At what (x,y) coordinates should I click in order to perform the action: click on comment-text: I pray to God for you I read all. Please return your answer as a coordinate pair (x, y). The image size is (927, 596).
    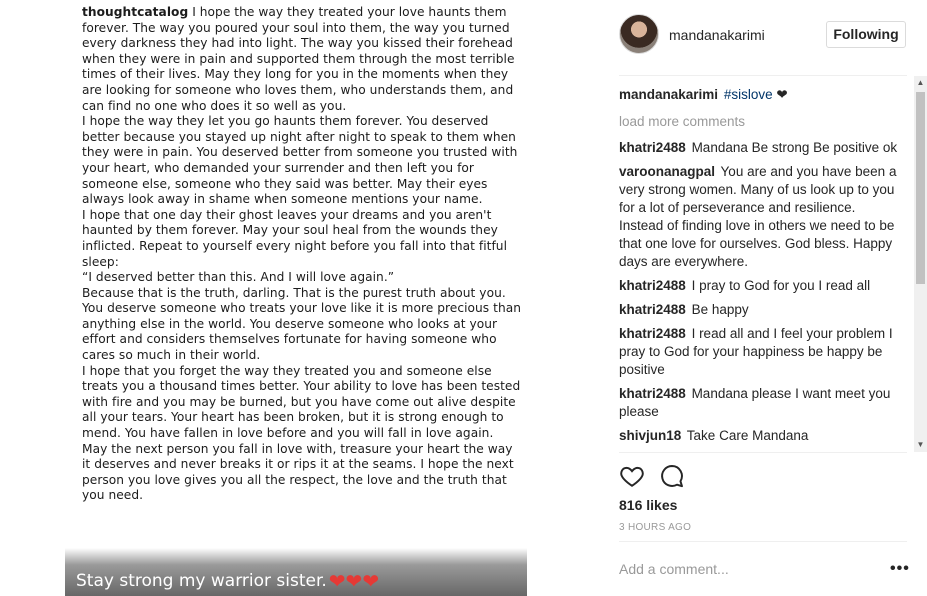
    Looking at the image, I should click on (781, 285).